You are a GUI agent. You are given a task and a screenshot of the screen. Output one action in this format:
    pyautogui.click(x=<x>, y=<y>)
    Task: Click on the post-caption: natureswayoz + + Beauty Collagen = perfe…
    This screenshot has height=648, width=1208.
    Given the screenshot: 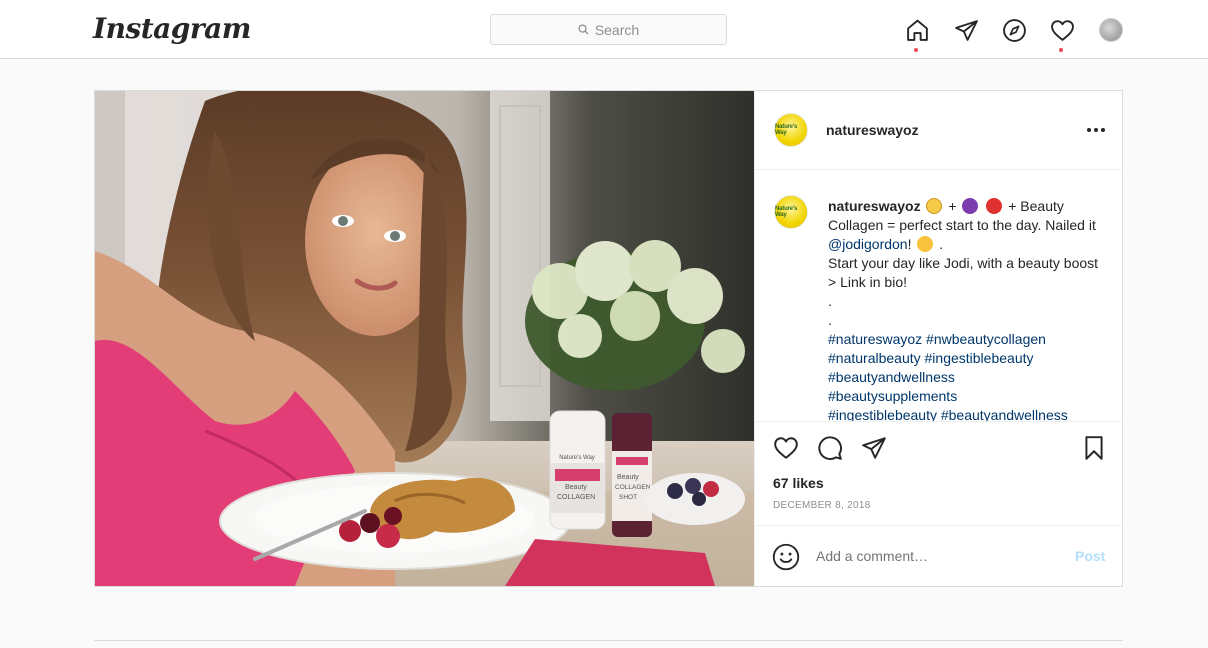 What is the action you would take?
    pyautogui.click(x=965, y=309)
    